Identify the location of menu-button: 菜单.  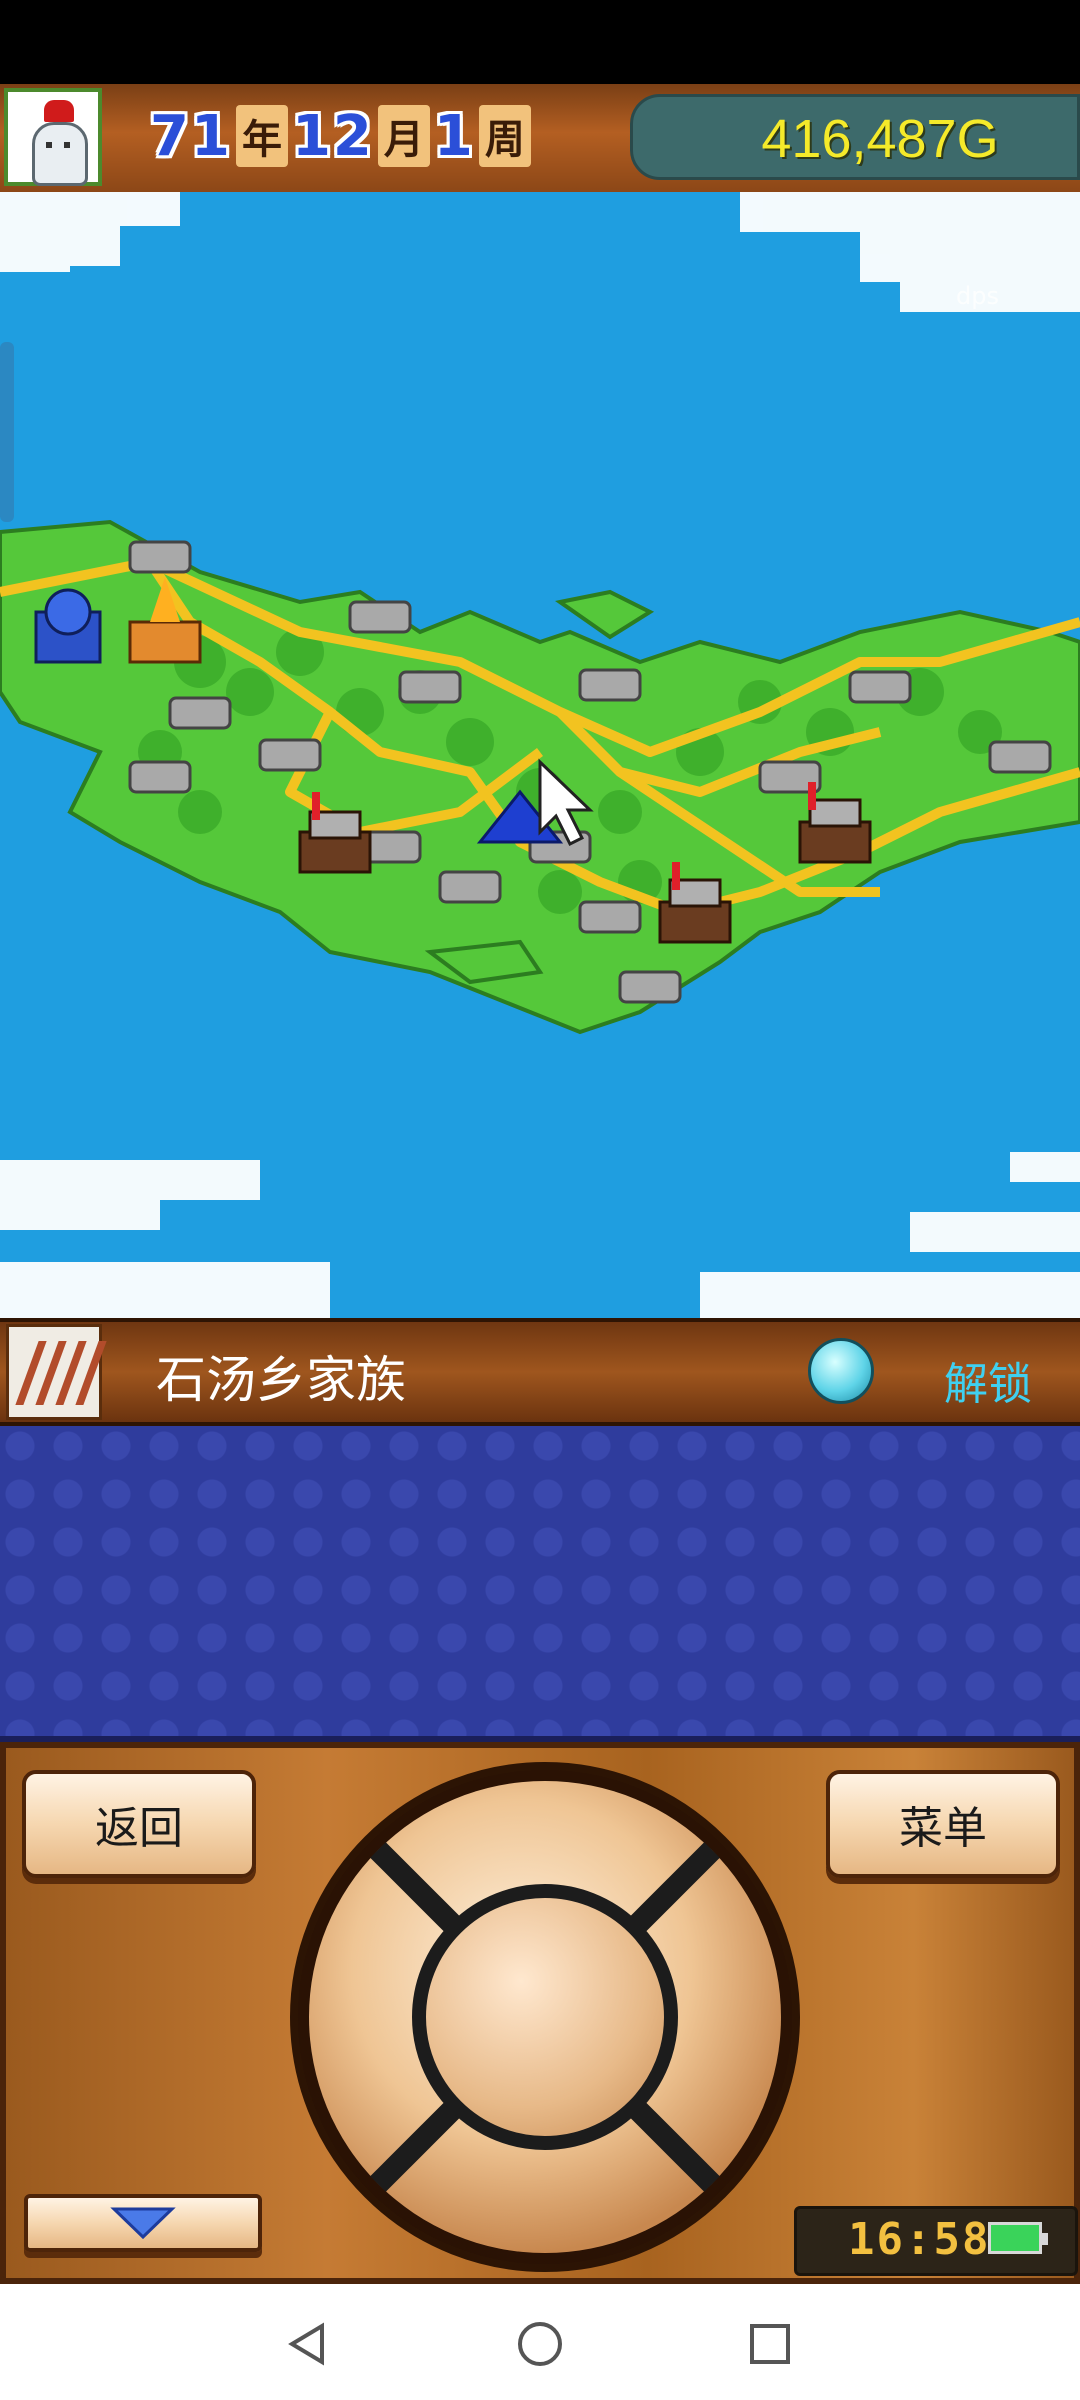
(943, 1824).